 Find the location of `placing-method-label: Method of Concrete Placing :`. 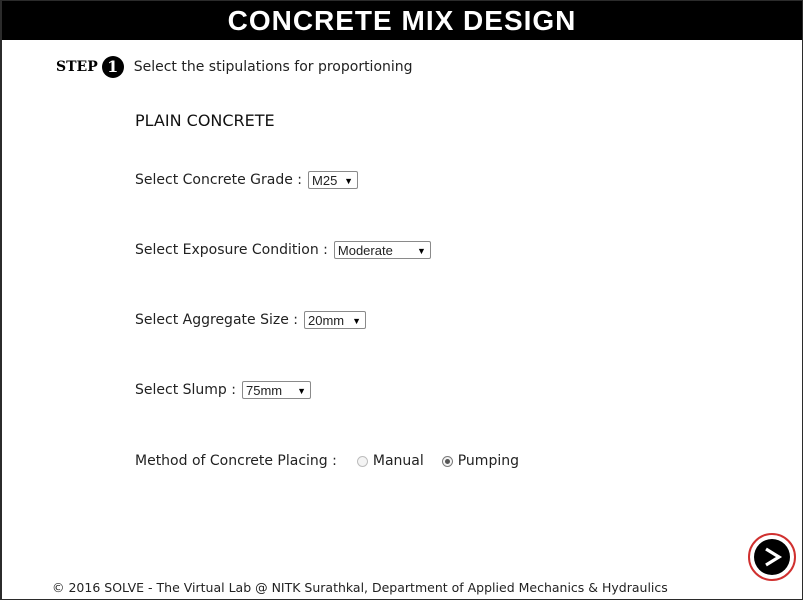

placing-method-label: Method of Concrete Placing : is located at coordinates (236, 461).